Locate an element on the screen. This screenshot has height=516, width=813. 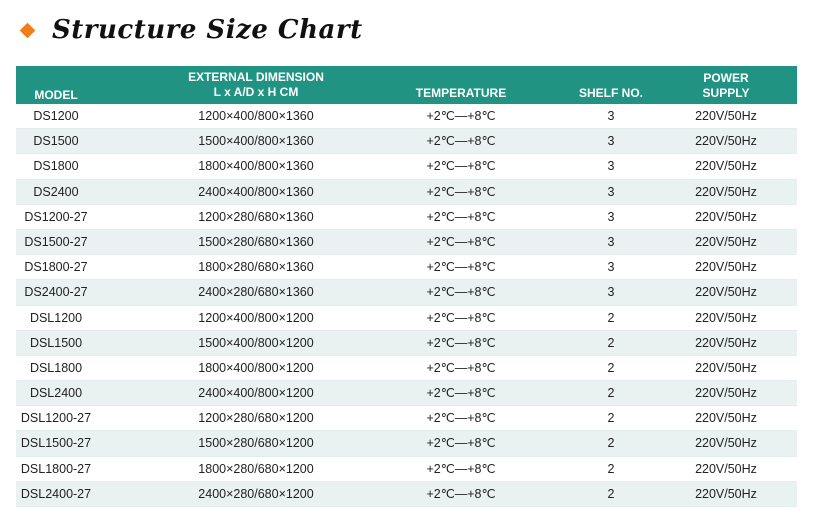
cell-model: DS1800-27 is located at coordinates (56, 267).